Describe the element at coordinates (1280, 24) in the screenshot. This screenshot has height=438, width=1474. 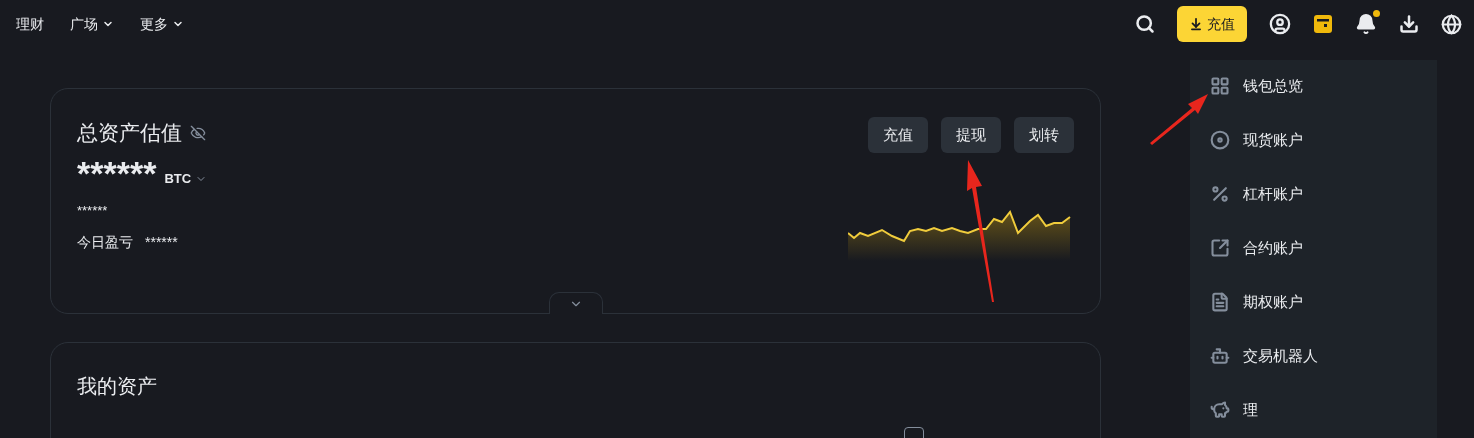
I see `user-icon` at that location.